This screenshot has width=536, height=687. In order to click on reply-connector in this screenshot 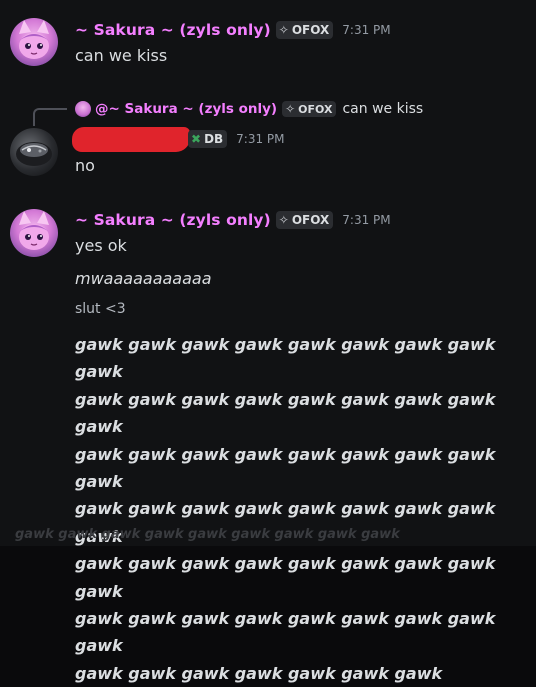, I will do `click(50, 117)`.